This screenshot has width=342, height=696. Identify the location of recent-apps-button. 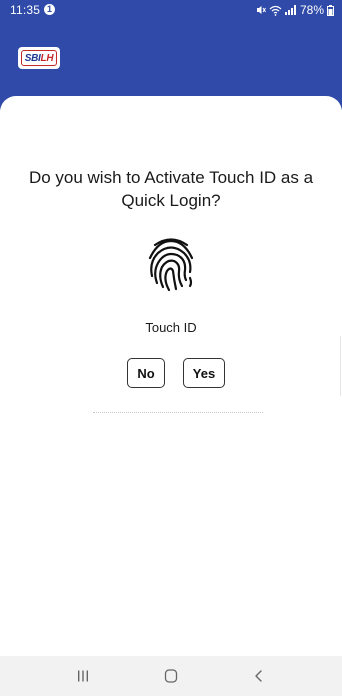
(83, 676).